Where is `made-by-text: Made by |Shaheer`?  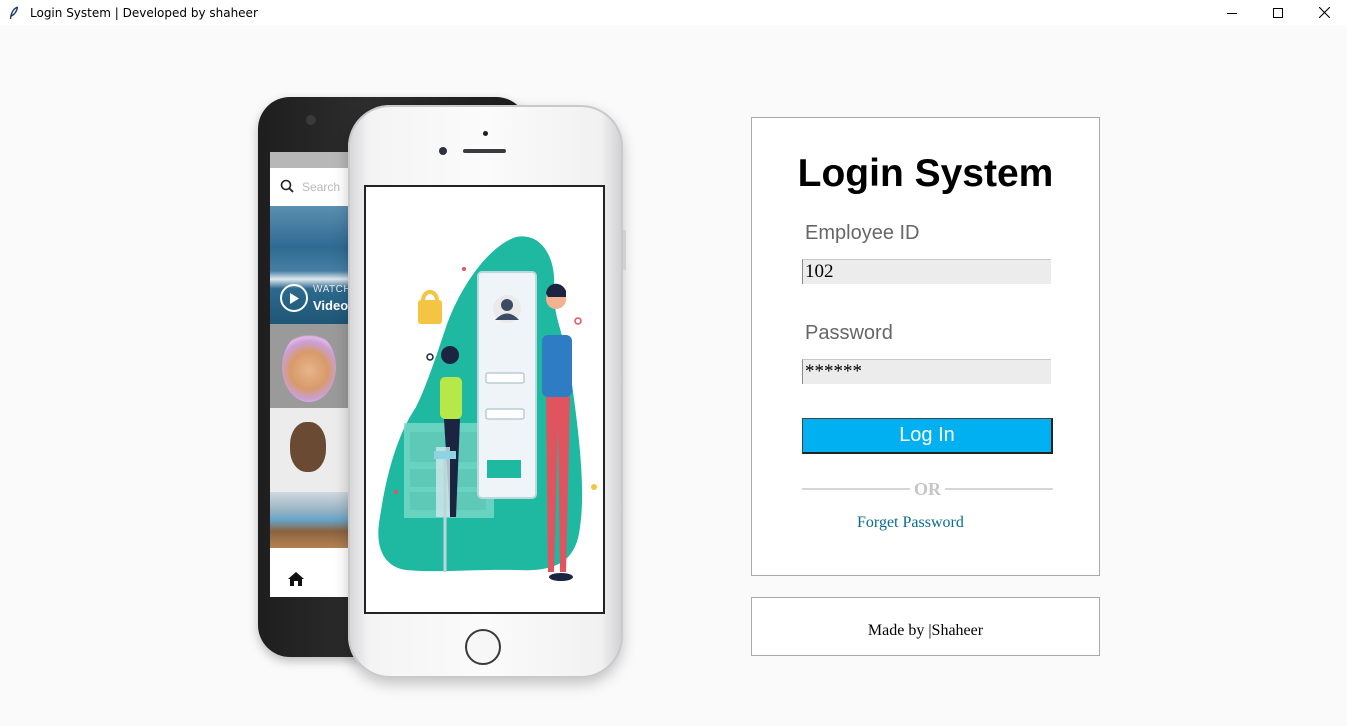 made-by-text: Made by |Shaheer is located at coordinates (925, 630).